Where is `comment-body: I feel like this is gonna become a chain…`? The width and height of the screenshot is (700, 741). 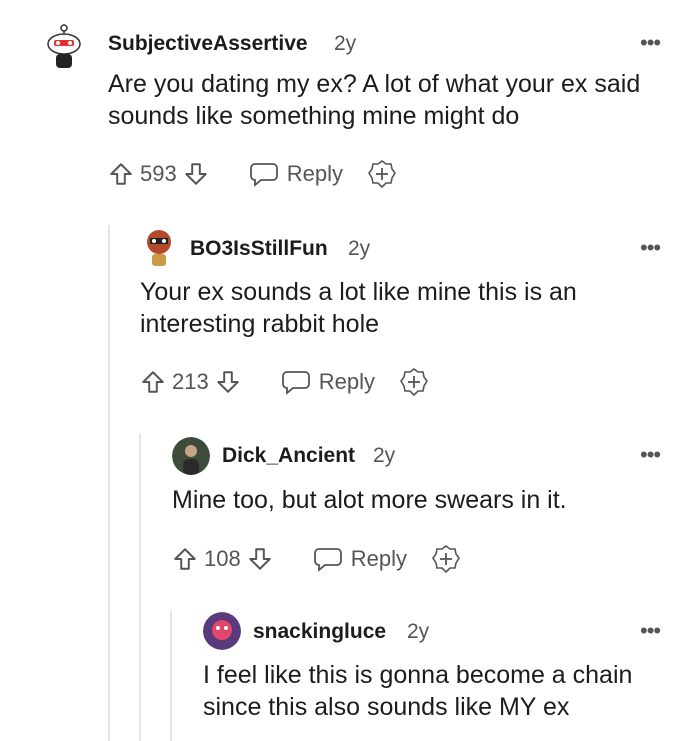 comment-body: I feel like this is gonna become a chain… is located at coordinates (418, 691).